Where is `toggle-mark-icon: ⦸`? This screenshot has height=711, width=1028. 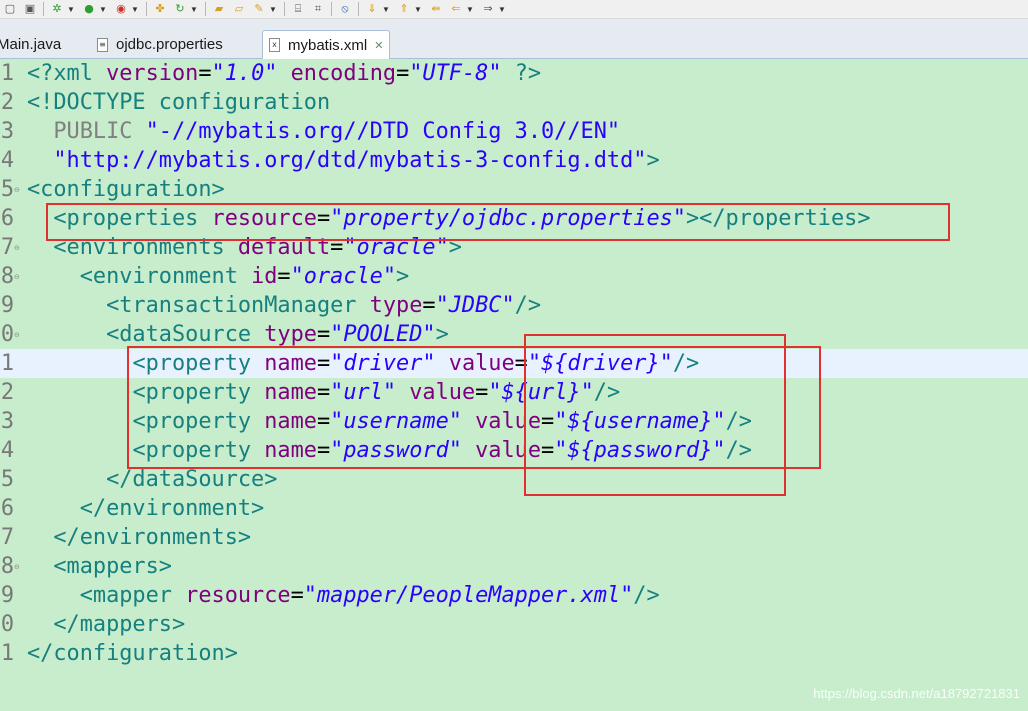
toggle-mark-icon: ⦸ is located at coordinates (345, 9).